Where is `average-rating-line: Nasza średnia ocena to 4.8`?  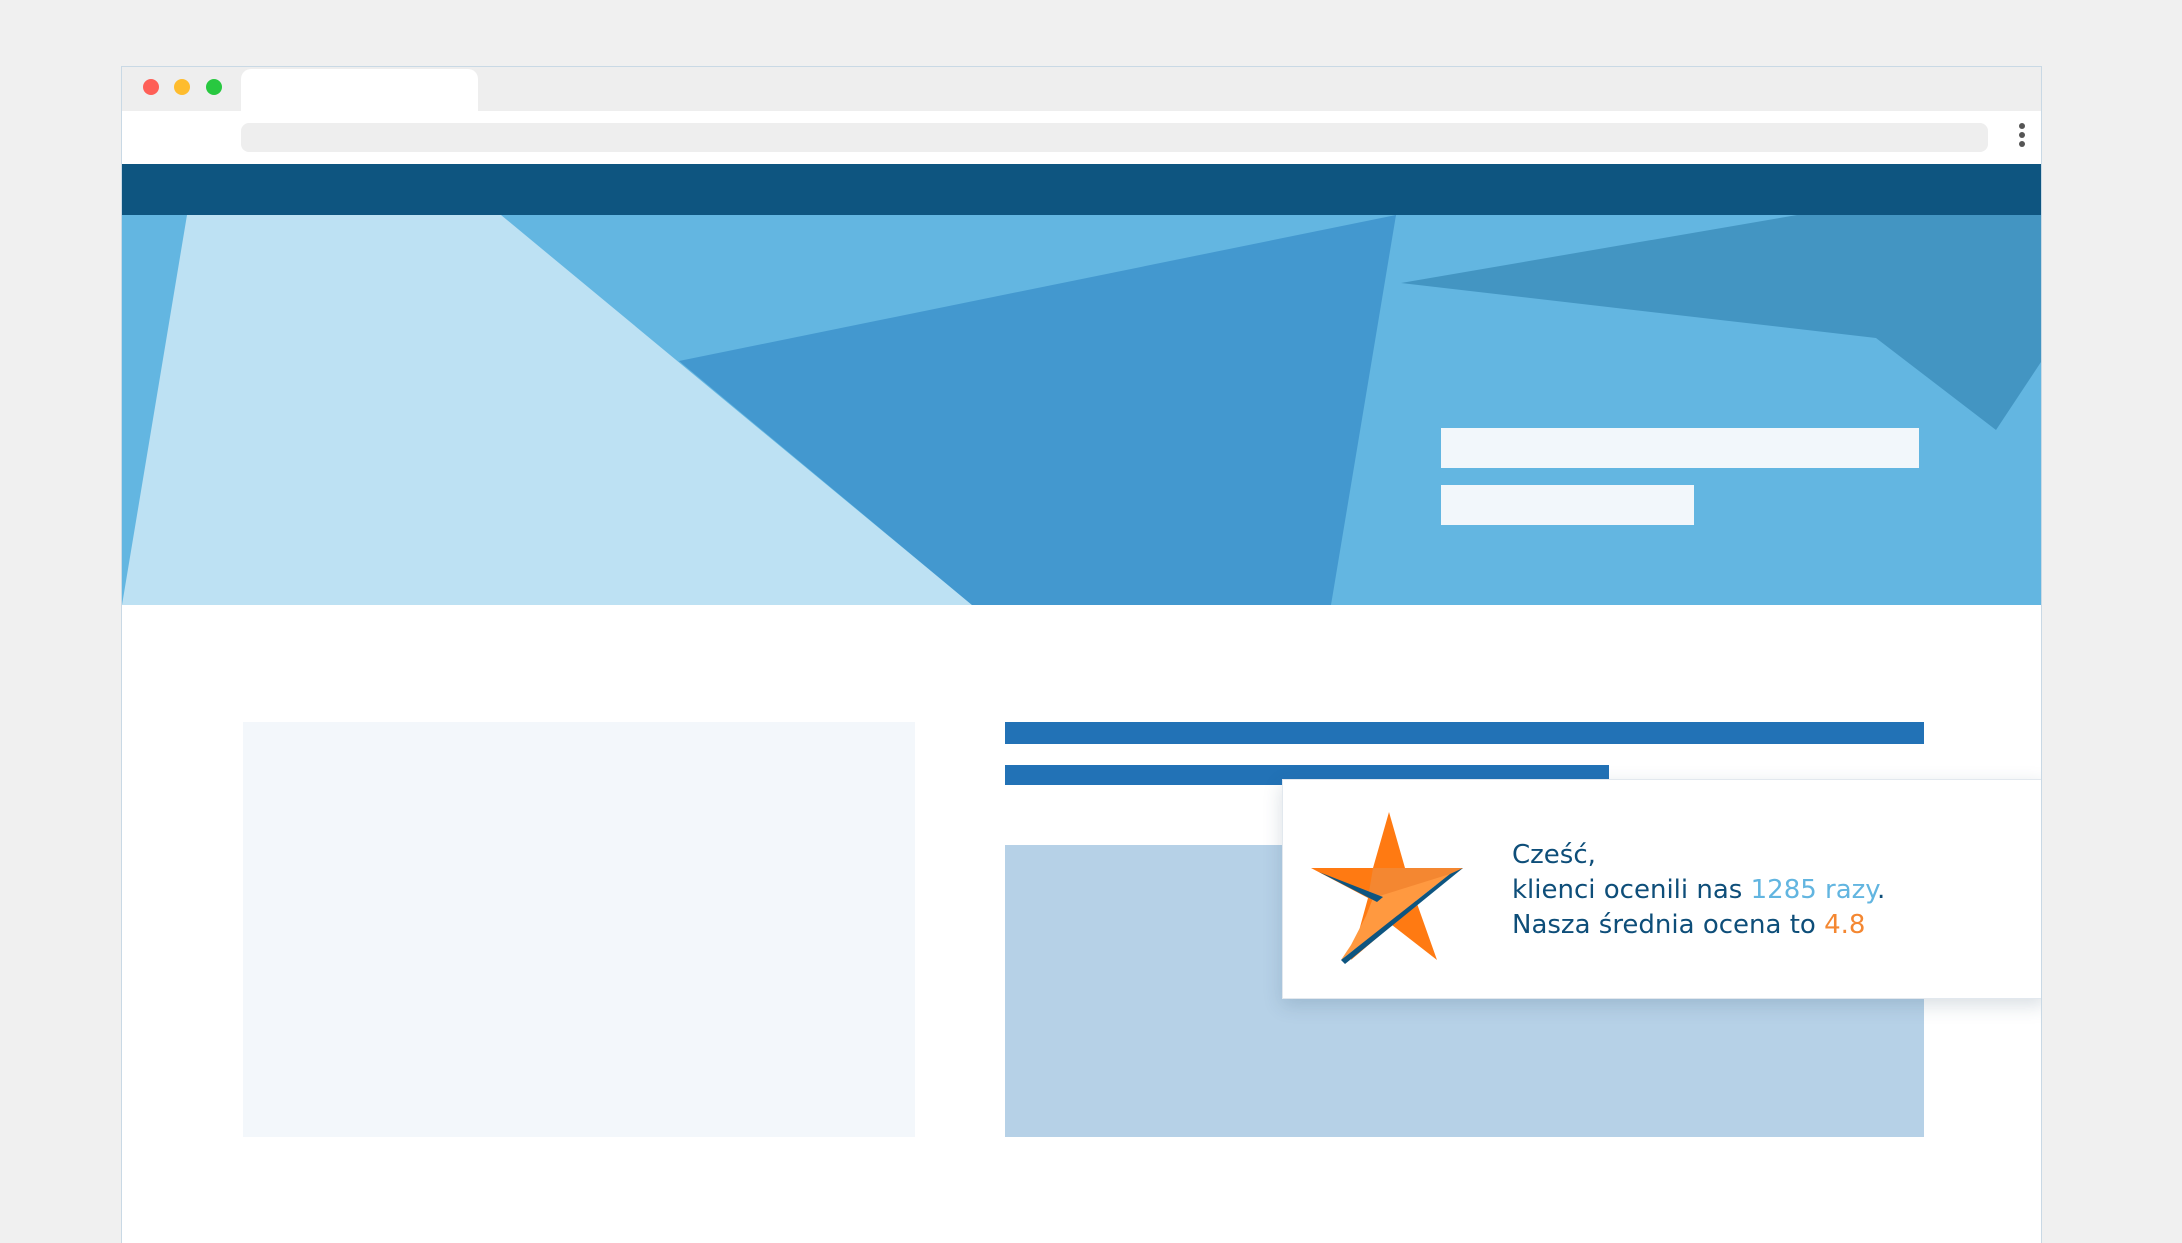
average-rating-line: Nasza średnia ocena to 4.8 is located at coordinates (1689, 925).